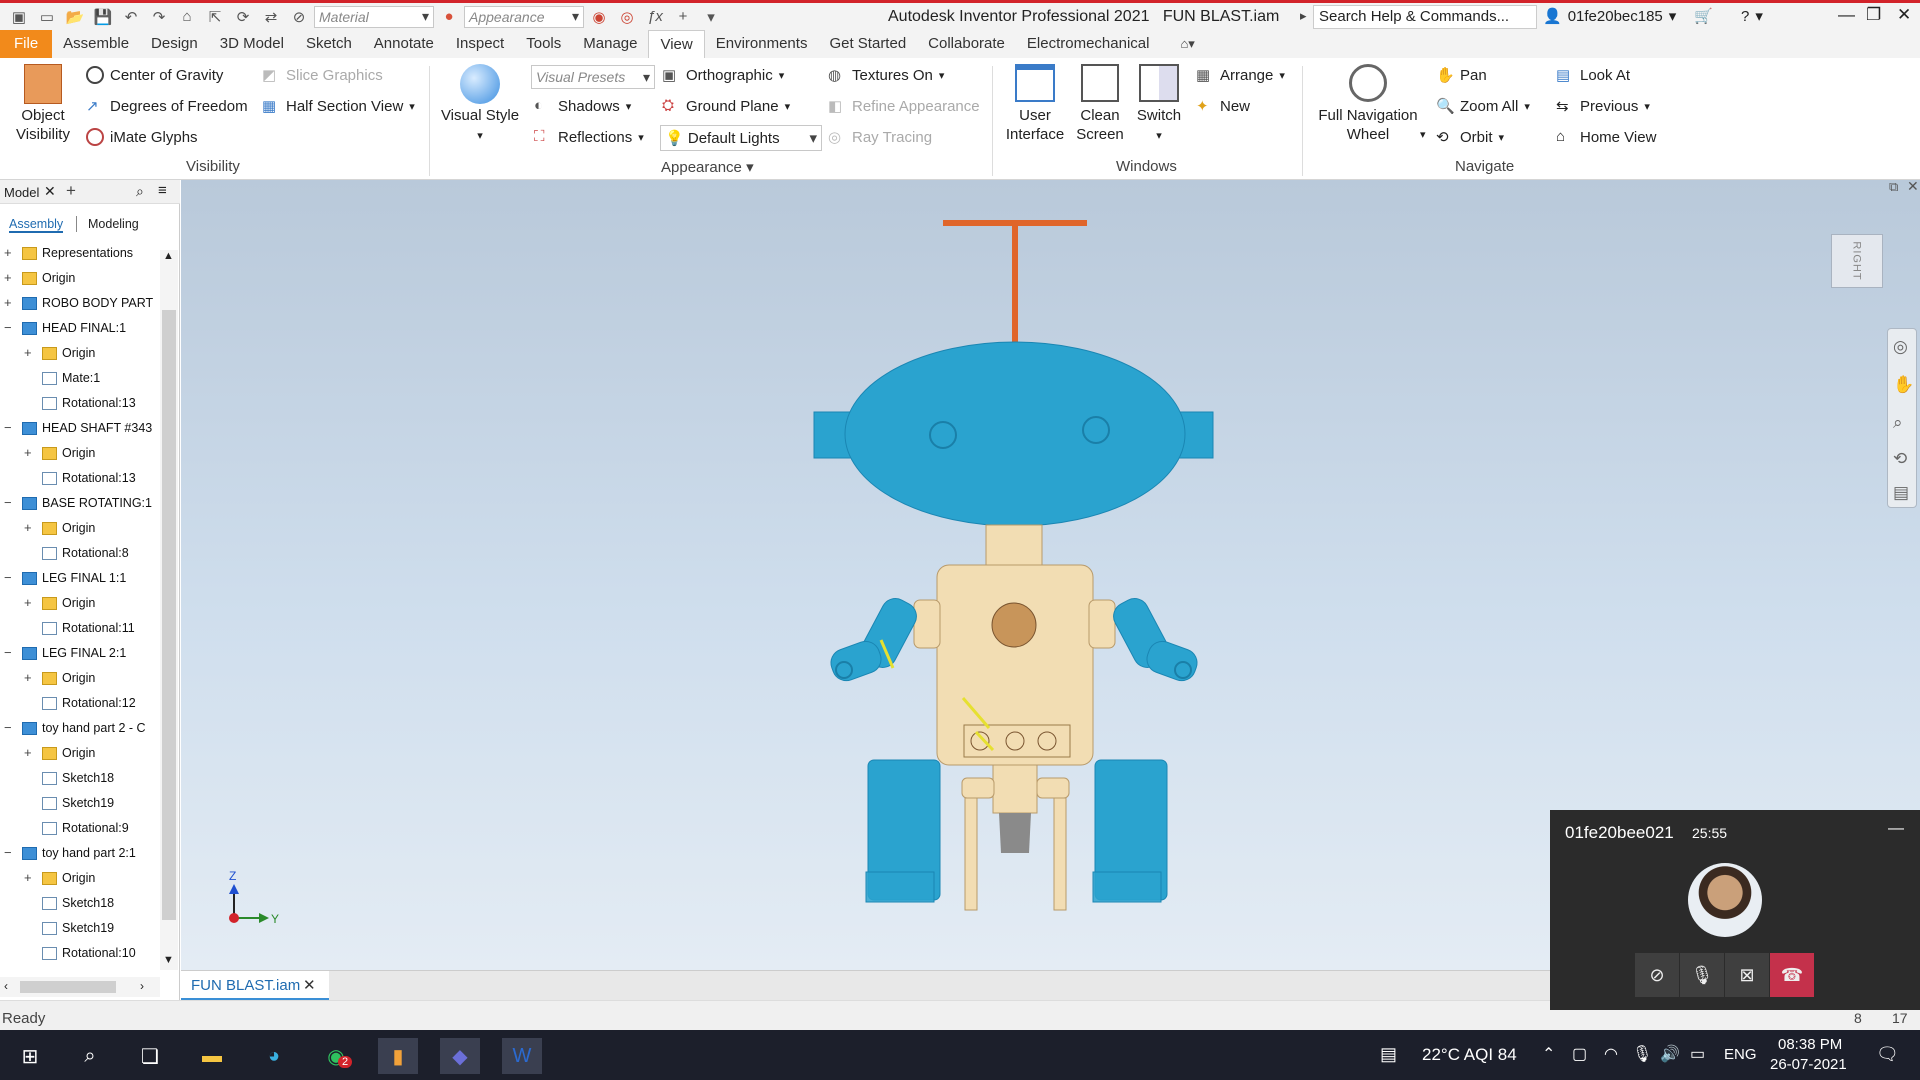  I want to click on full-navigation-wheel-button: Full Navigation Wheel, so click(1368, 104).